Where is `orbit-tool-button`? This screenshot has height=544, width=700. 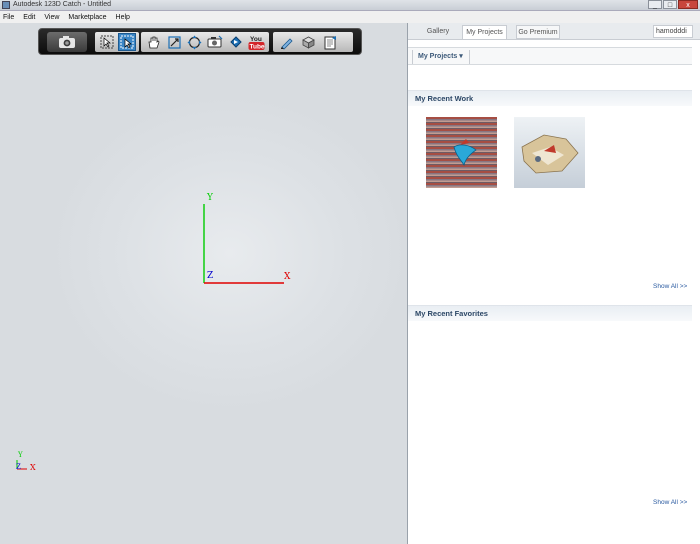
orbit-tool-button is located at coordinates (194, 42).